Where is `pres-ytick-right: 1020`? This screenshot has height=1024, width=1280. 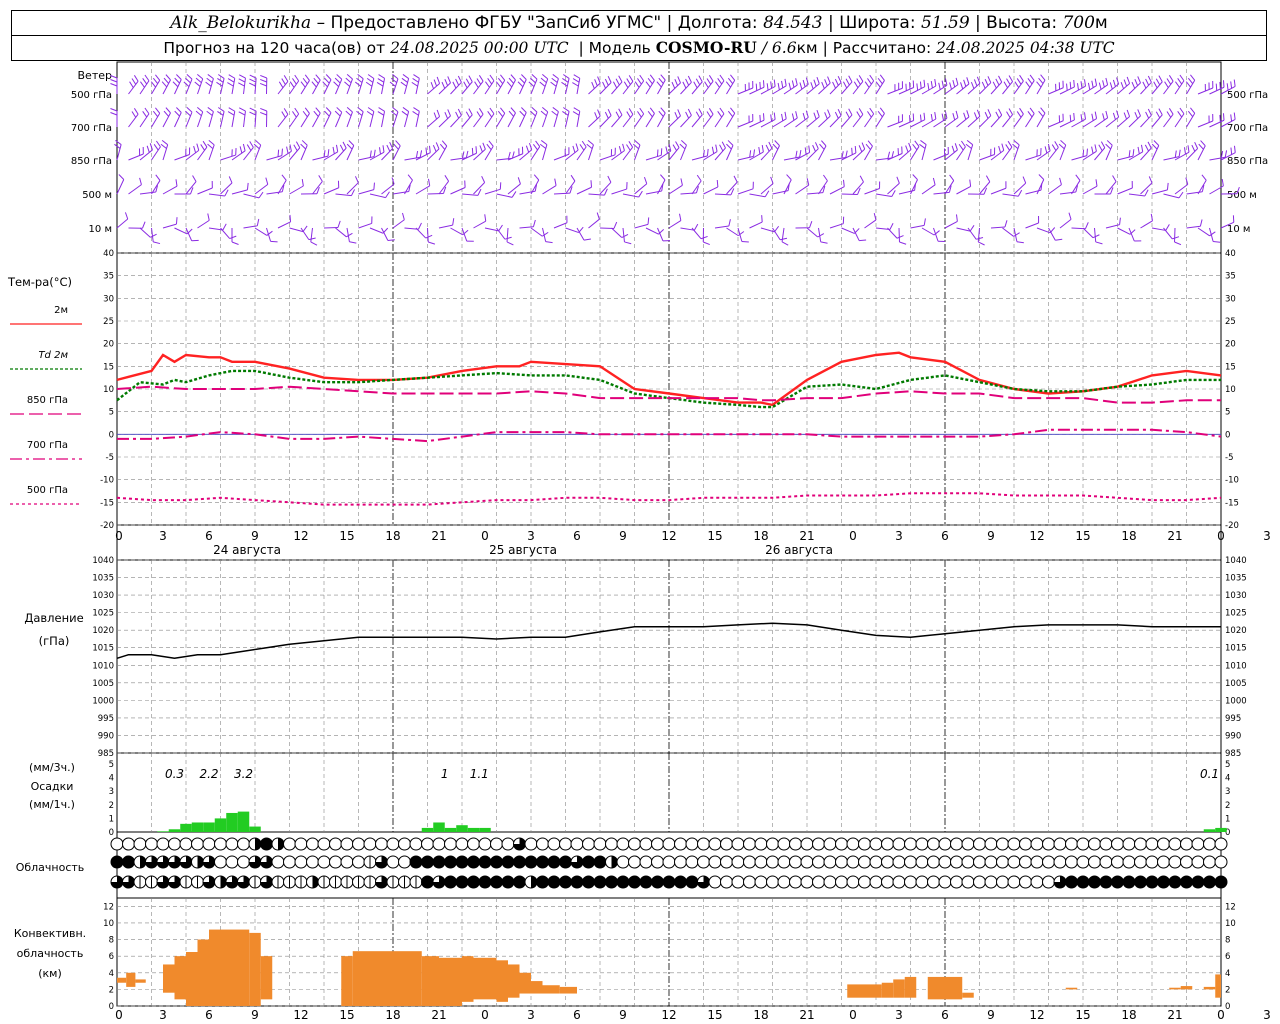 pres-ytick-right: 1020 is located at coordinates (1236, 631).